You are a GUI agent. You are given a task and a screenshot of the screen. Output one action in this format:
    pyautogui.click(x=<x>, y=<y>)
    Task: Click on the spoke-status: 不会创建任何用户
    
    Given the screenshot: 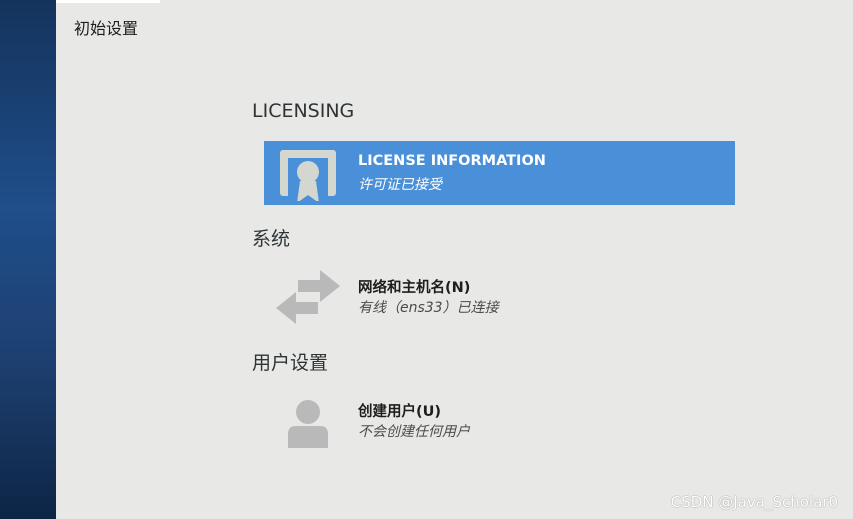 What is the action you would take?
    pyautogui.click(x=414, y=432)
    